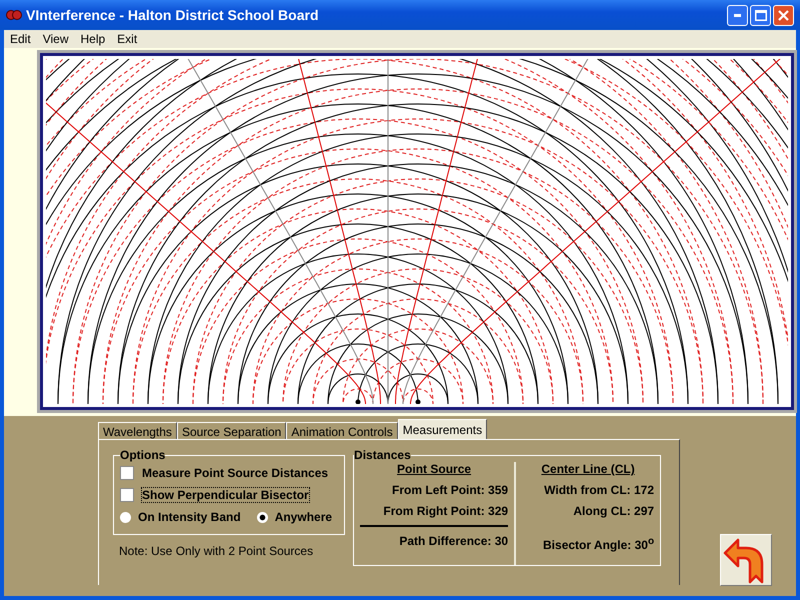  What do you see at coordinates (450, 490) in the screenshot?
I see `distance-reading: From Left Point: 359` at bounding box center [450, 490].